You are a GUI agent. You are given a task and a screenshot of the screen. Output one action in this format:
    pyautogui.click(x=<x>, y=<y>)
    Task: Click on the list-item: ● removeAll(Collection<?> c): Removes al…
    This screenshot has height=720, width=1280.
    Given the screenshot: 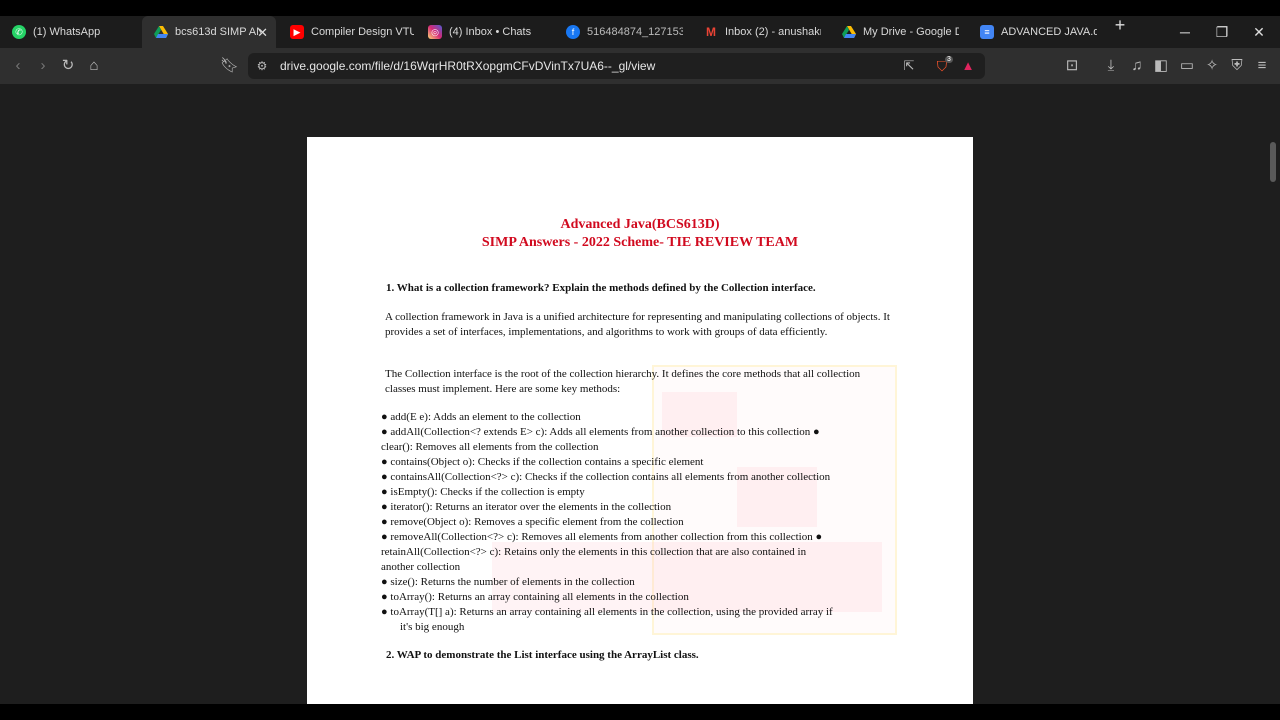 What is the action you would take?
    pyautogui.click(x=602, y=537)
    